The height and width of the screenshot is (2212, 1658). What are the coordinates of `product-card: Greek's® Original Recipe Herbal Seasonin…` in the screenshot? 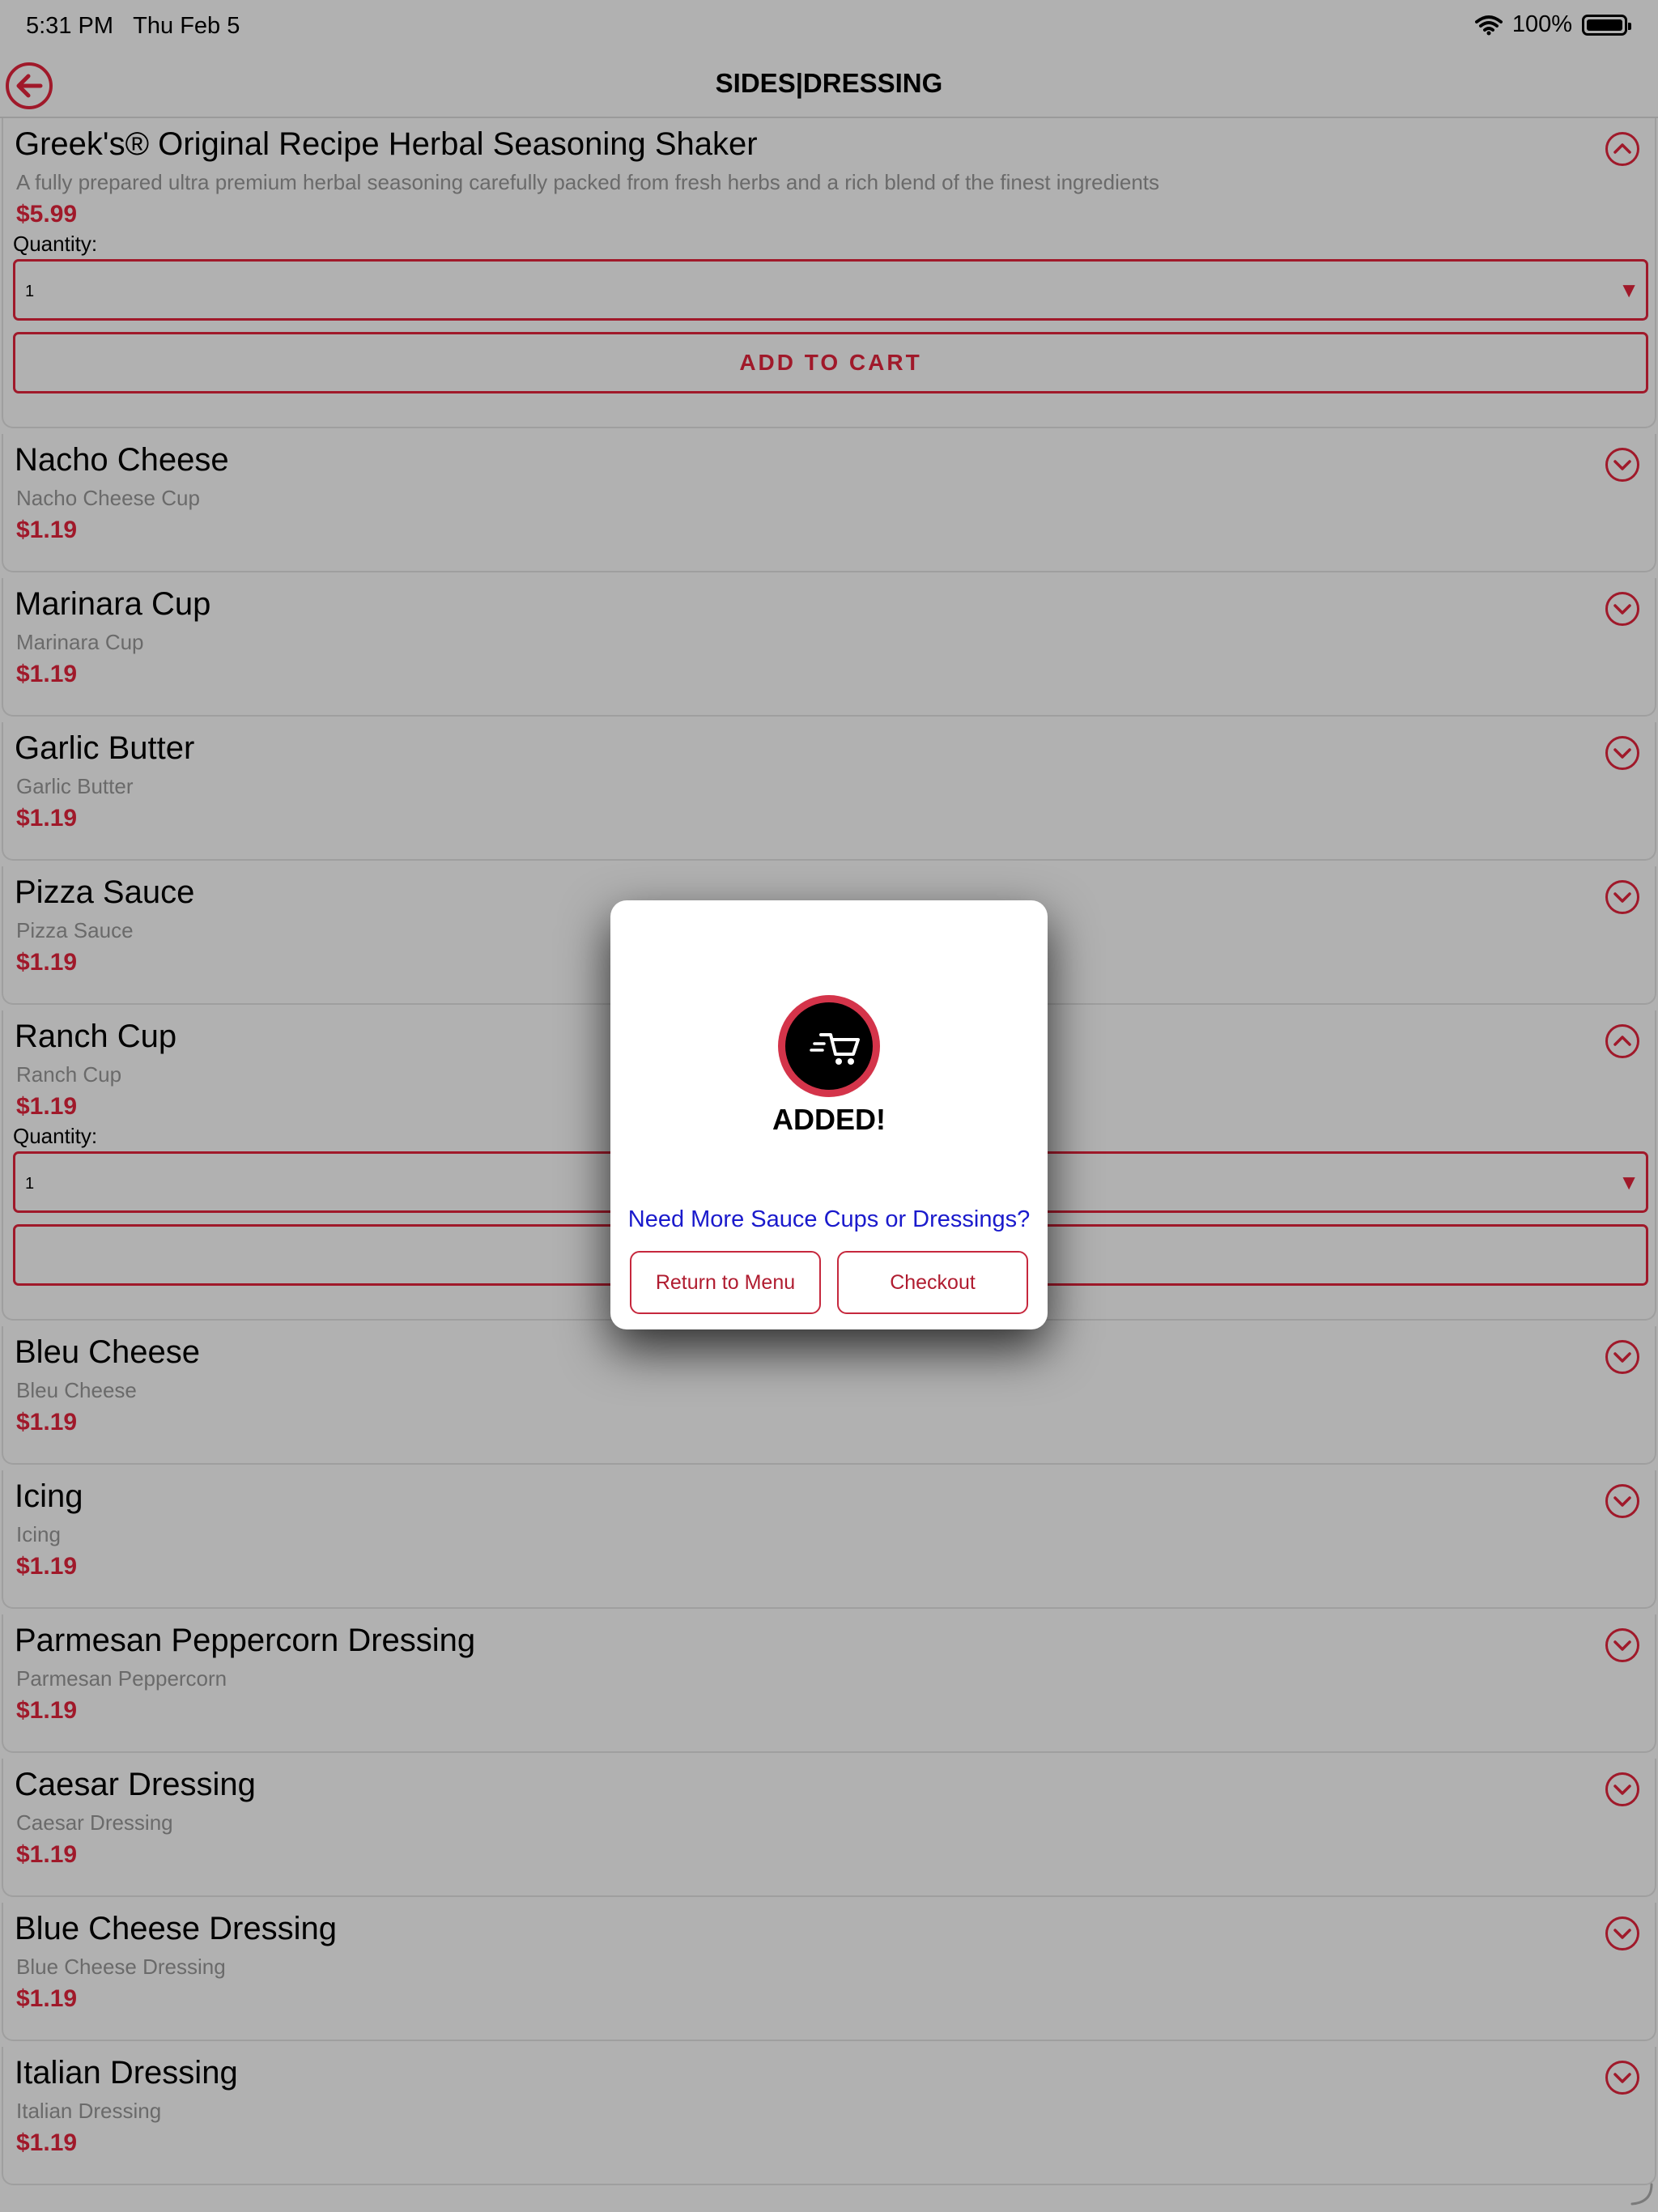 It's located at (829, 273).